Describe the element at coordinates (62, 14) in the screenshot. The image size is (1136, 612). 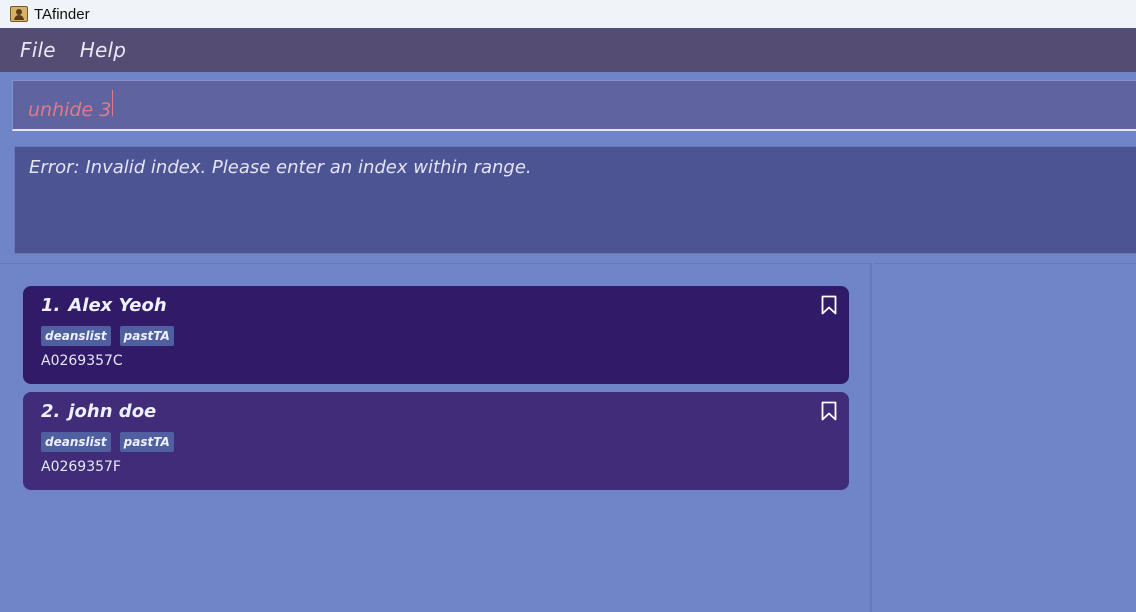
I see `window-title: TAfinder` at that location.